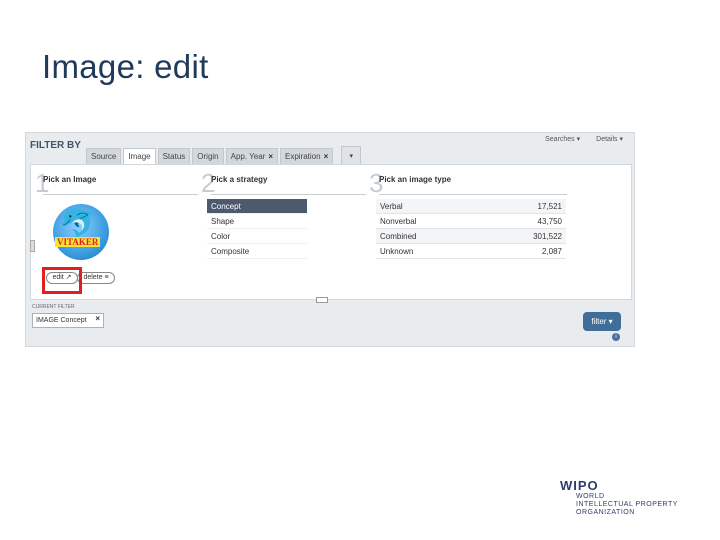 The image size is (720, 540). What do you see at coordinates (78, 242) in the screenshot?
I see `logo-text: VITAKER` at bounding box center [78, 242].